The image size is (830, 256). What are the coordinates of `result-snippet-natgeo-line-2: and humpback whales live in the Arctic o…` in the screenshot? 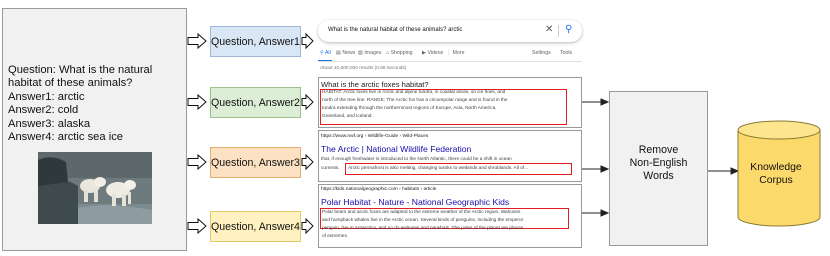 It's located at (423, 220).